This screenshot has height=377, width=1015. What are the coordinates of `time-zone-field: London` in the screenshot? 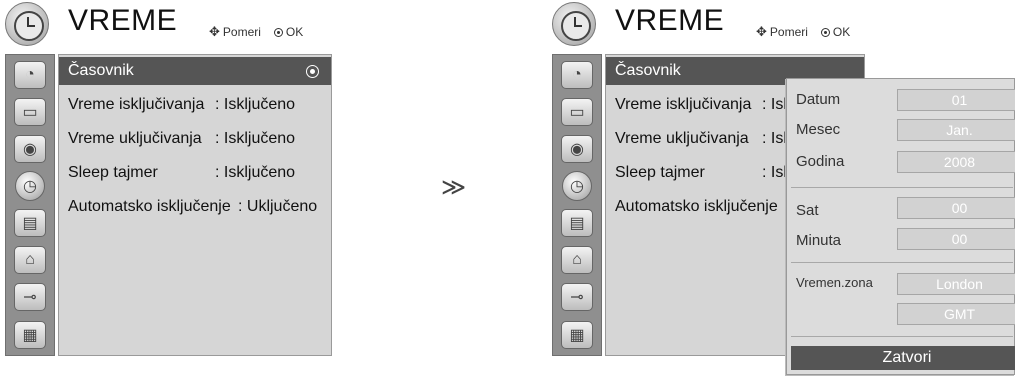 It's located at (956, 284).